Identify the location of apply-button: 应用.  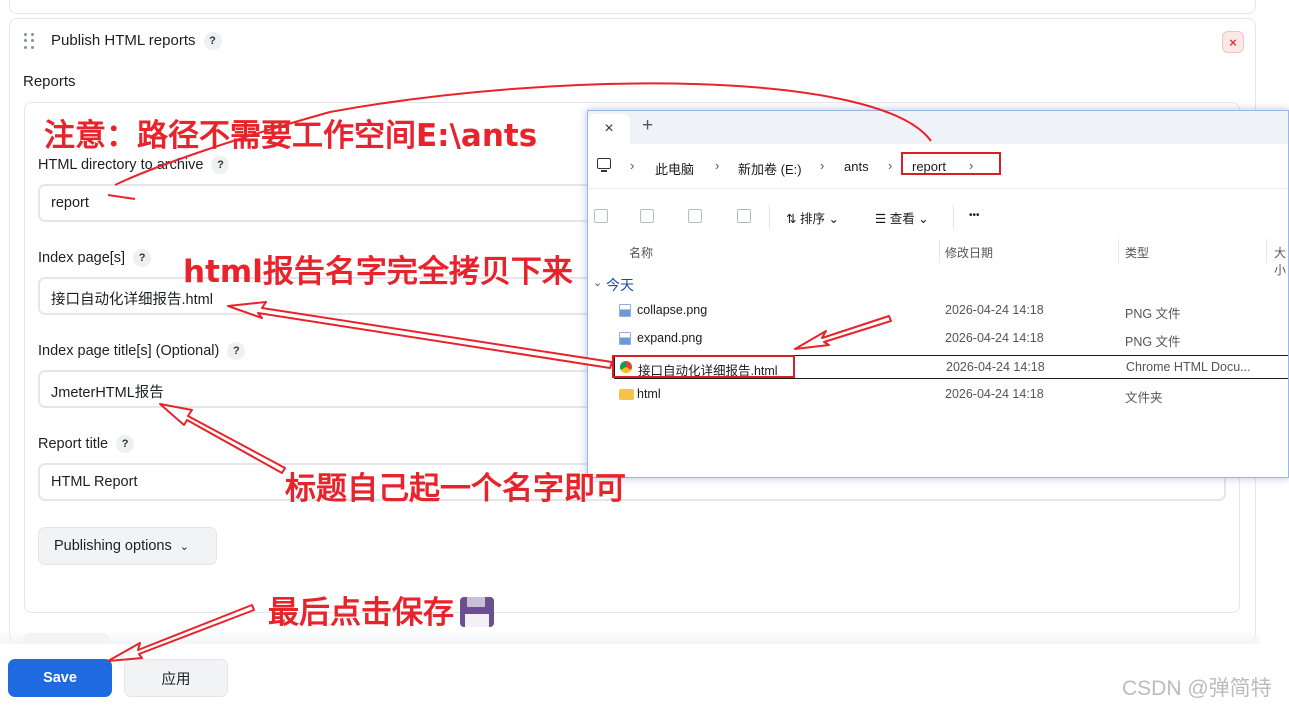
(176, 678).